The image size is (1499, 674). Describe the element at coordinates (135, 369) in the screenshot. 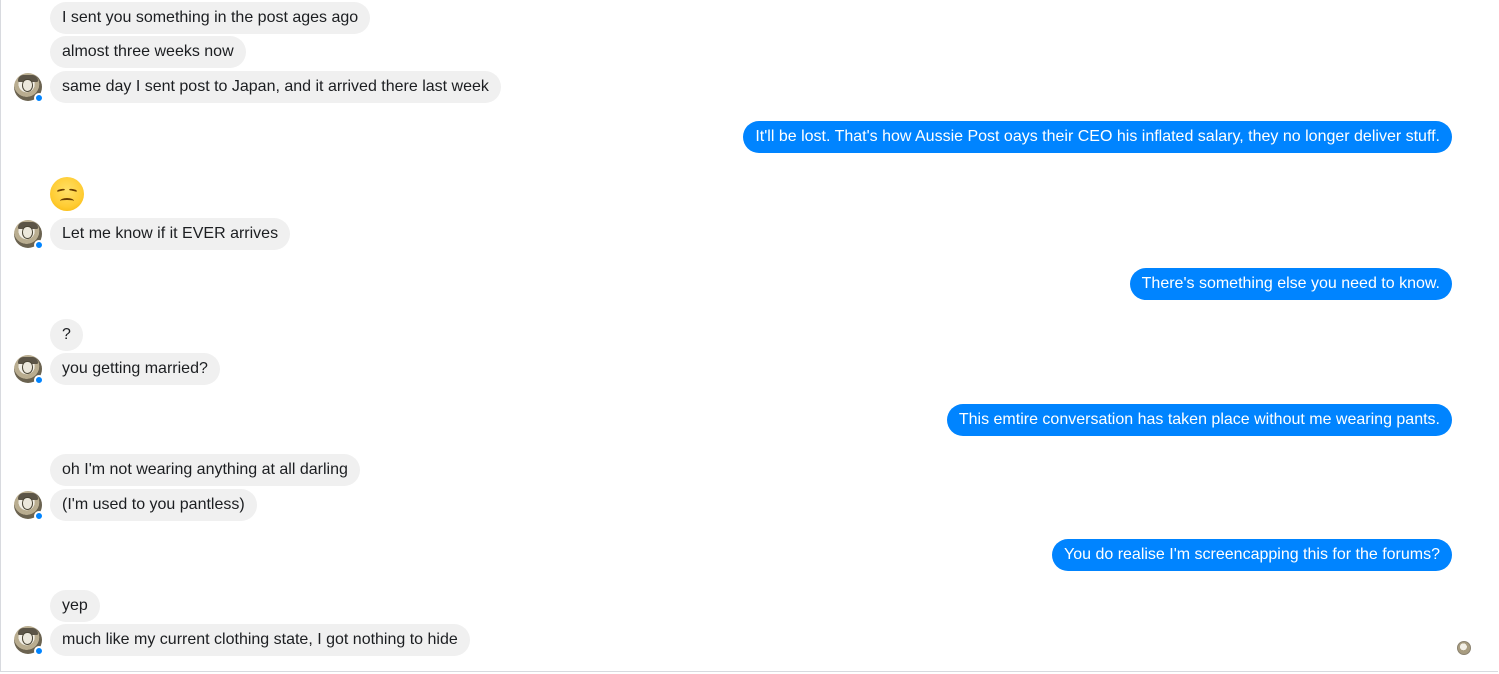

I see `incoming-message: you getting married?` at that location.